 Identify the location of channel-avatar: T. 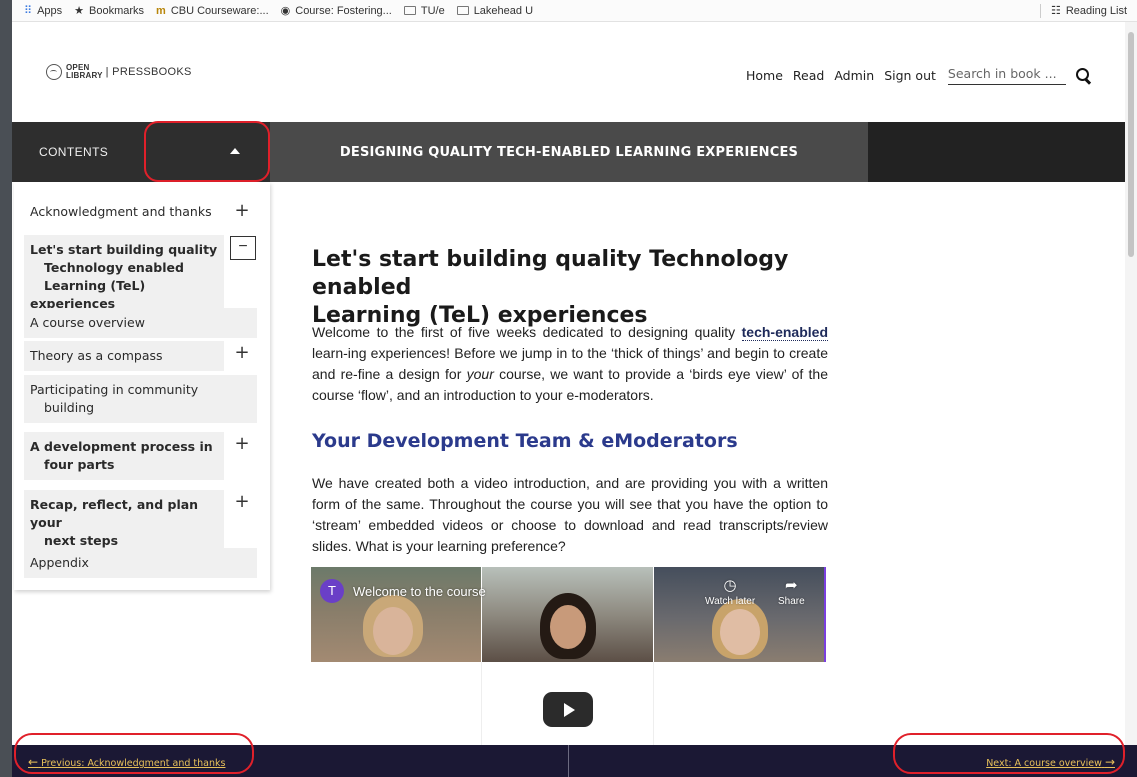
(332, 591).